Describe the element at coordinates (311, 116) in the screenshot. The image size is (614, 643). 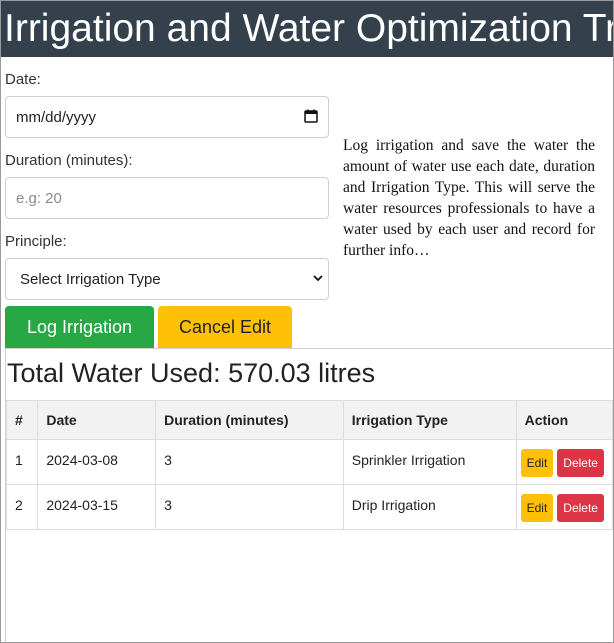
I see `calendar-icon` at that location.